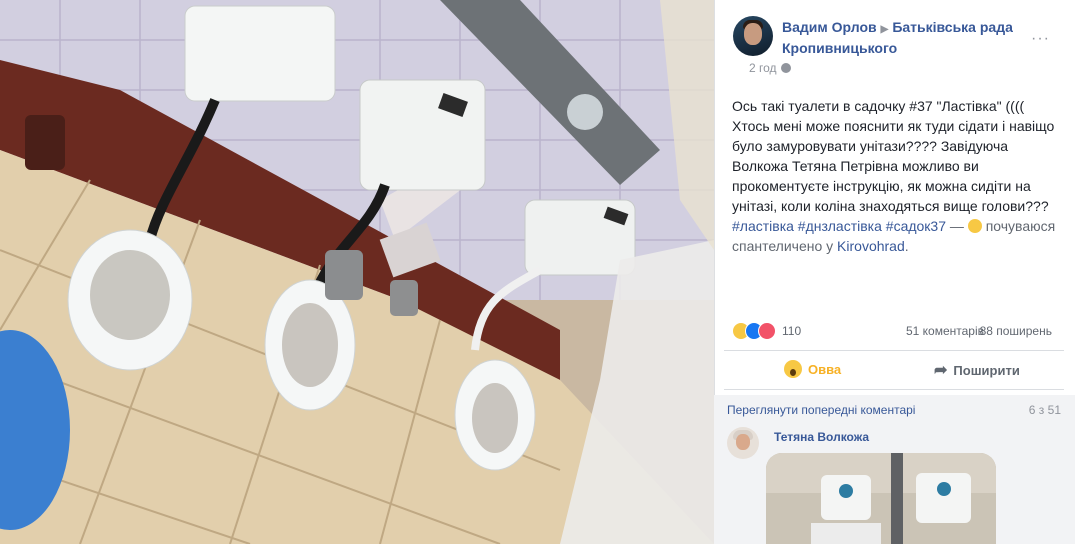 This screenshot has width=1075, height=544. Describe the element at coordinates (785, 68) in the screenshot. I see `globe-icon` at that location.